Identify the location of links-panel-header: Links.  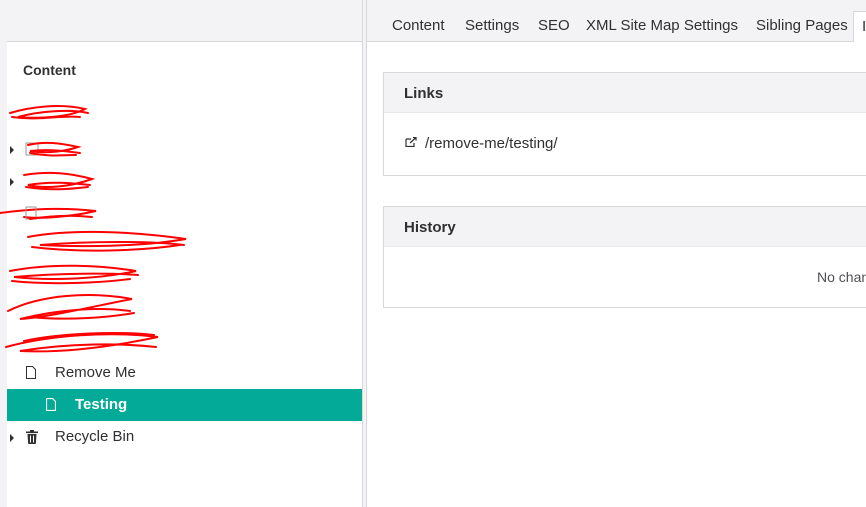
(625, 93).